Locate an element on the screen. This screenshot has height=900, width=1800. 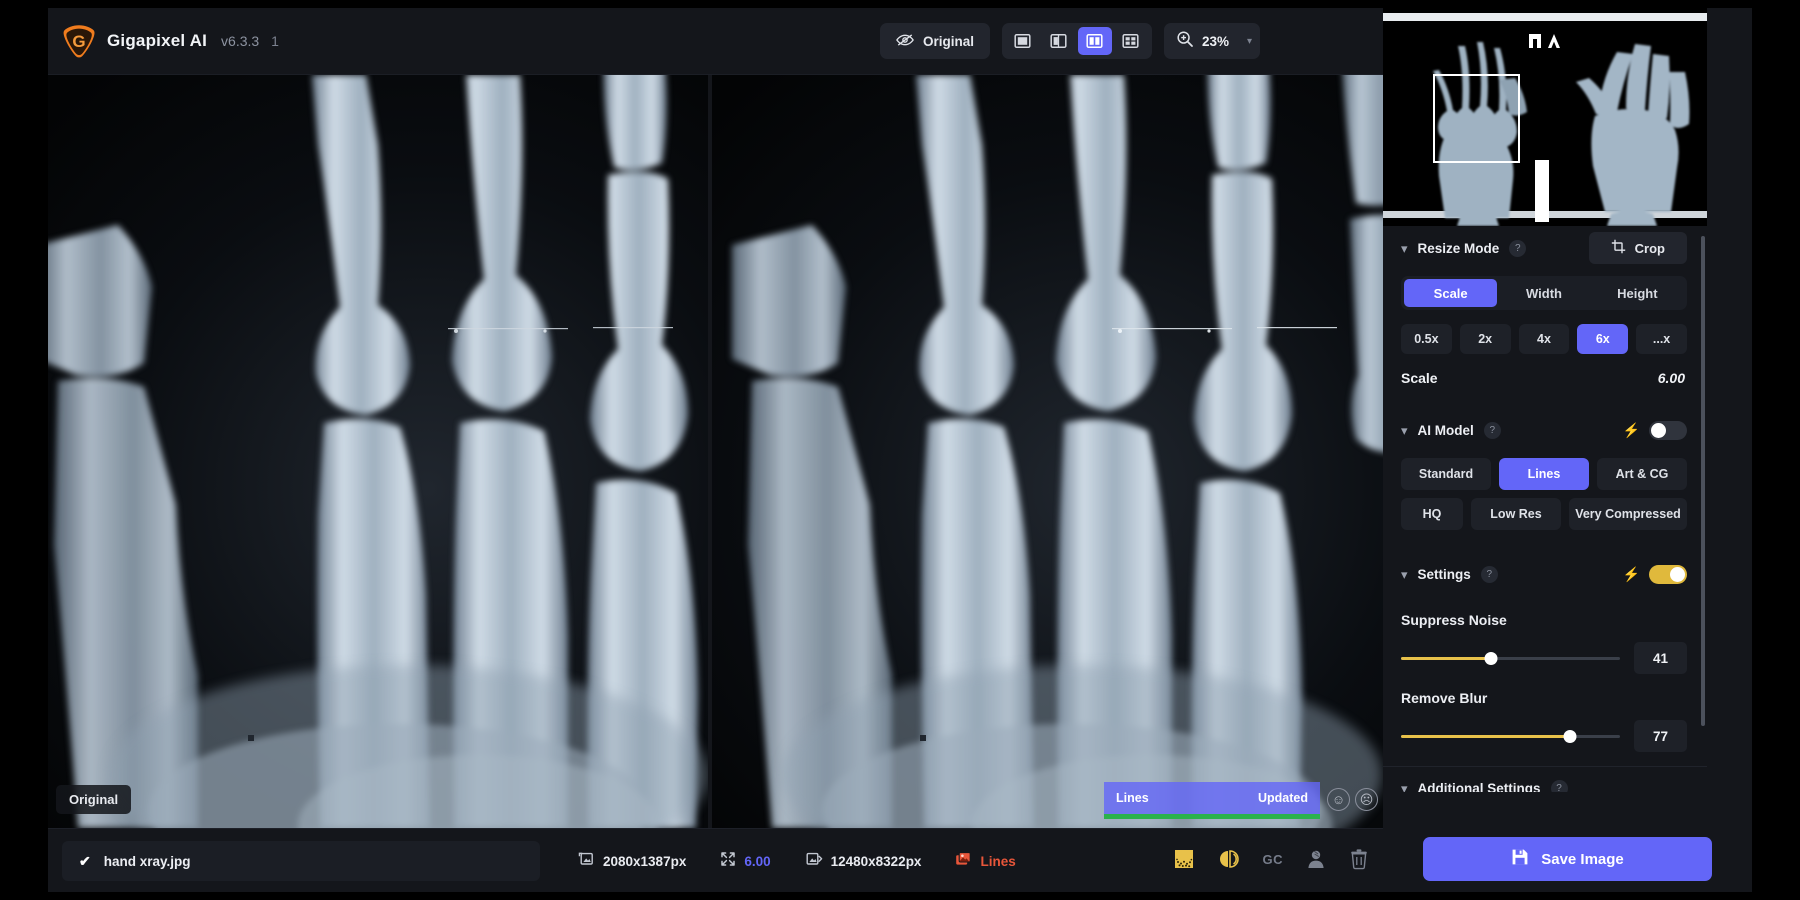
settings-auto-toggle is located at coordinates (1668, 574).